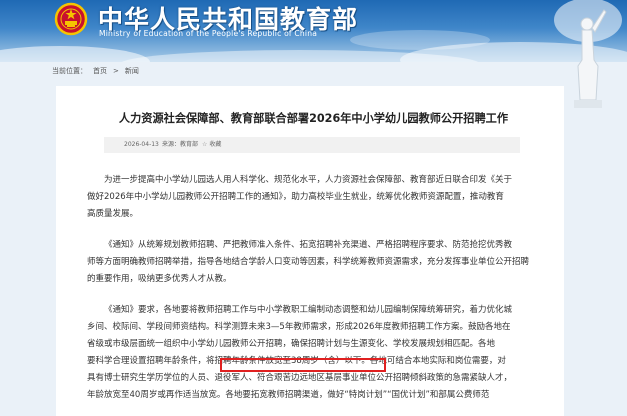  What do you see at coordinates (180, 144) in the screenshot?
I see `article-source: 来源：教育部` at bounding box center [180, 144].